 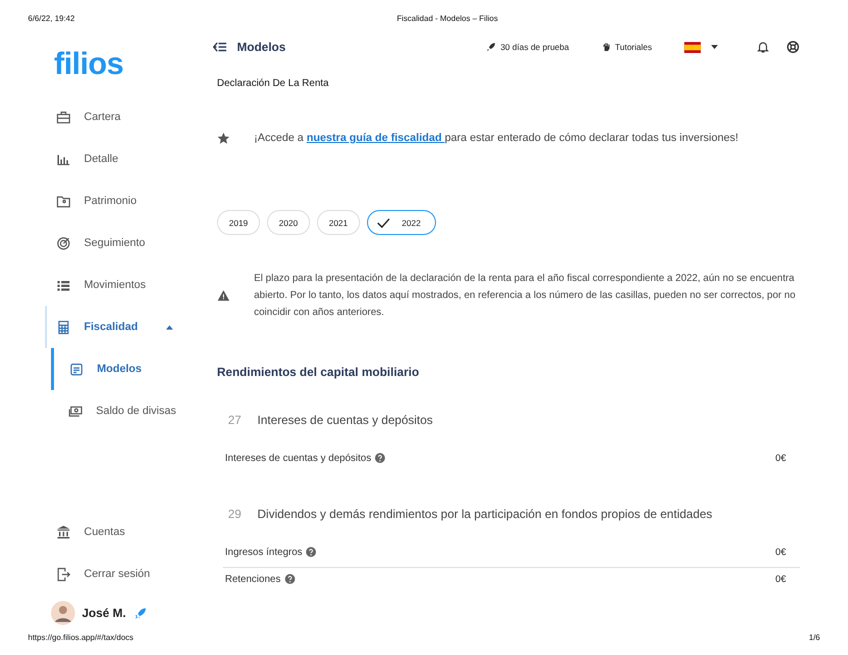 I want to click on year-chip: 2021, so click(x=338, y=222).